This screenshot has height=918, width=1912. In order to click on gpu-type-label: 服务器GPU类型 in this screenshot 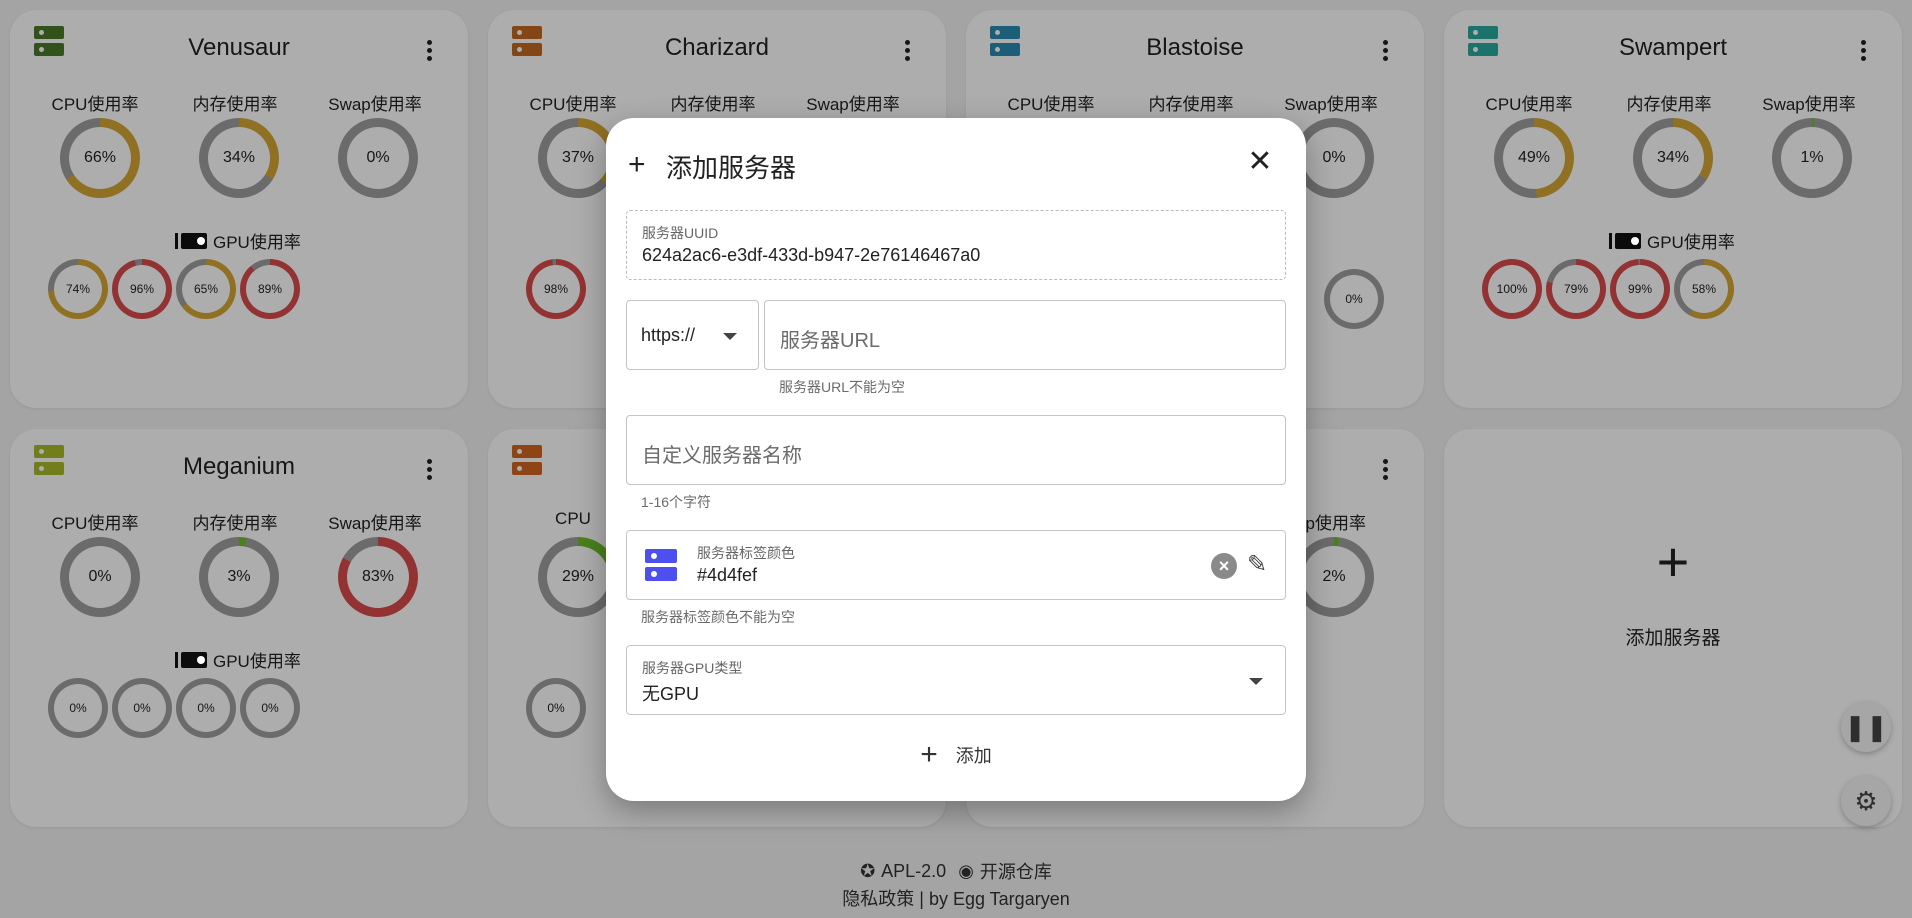, I will do `click(692, 668)`.